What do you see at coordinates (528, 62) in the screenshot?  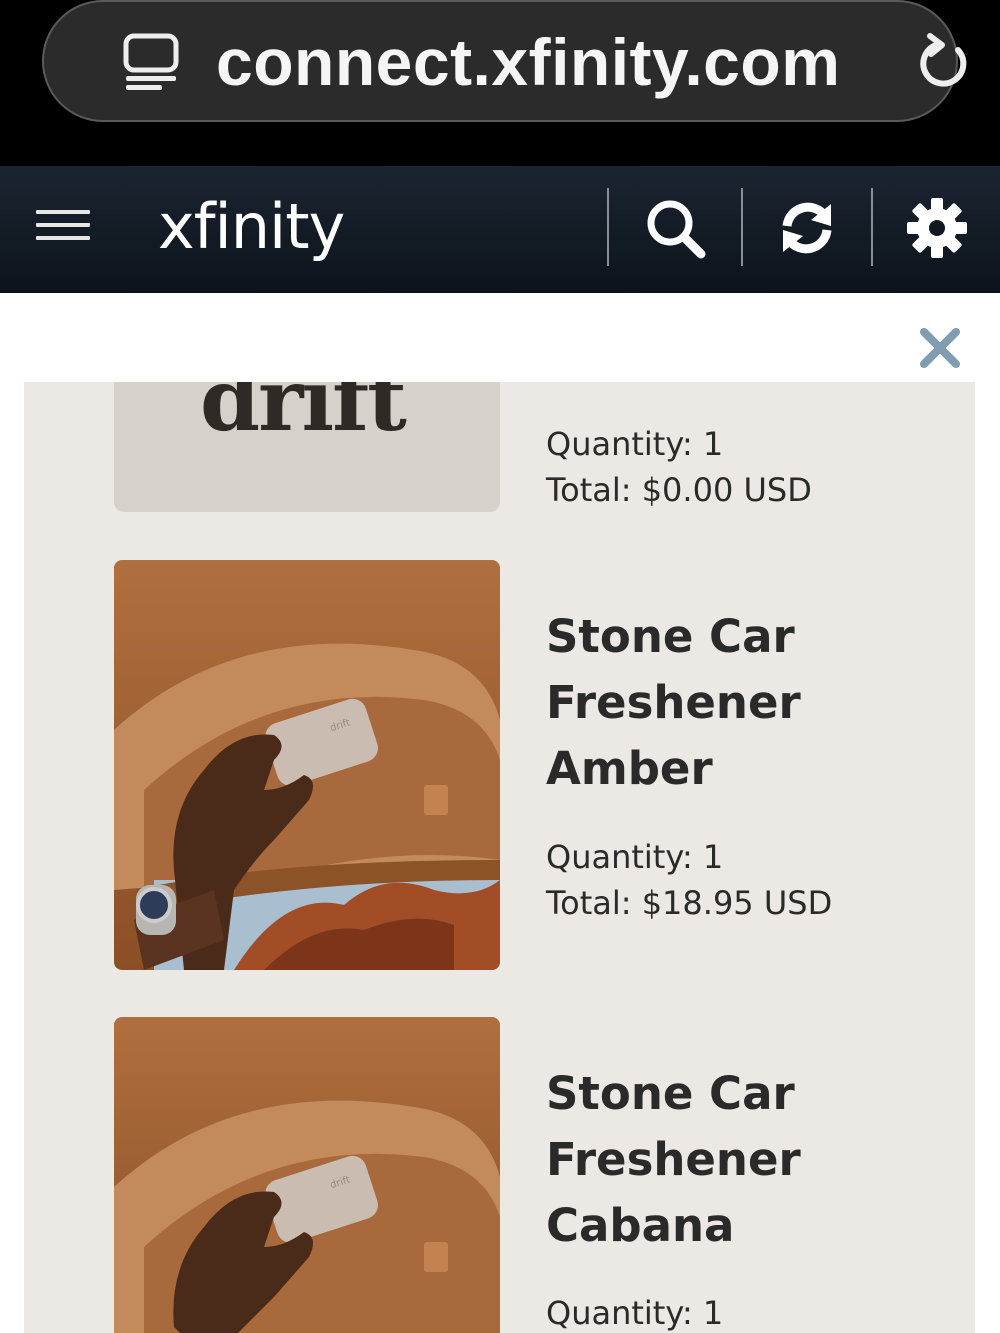 I see `url-text: connect.xfinity.com` at bounding box center [528, 62].